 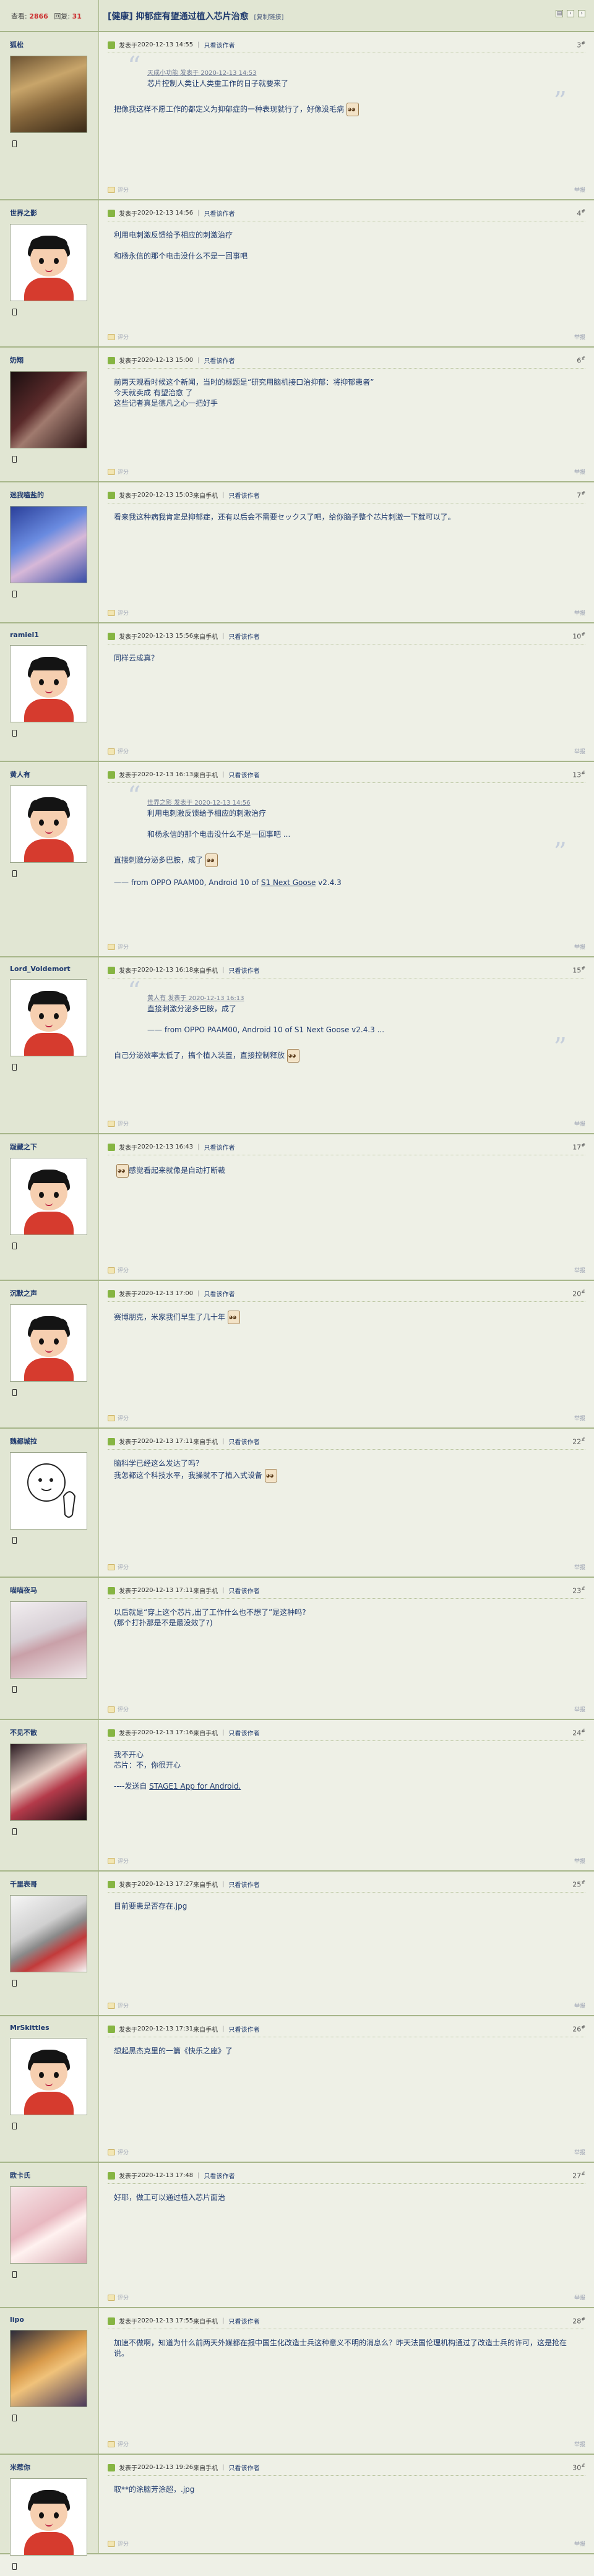 What do you see at coordinates (578, 2029) in the screenshot?
I see `floor-number: 26#` at bounding box center [578, 2029].